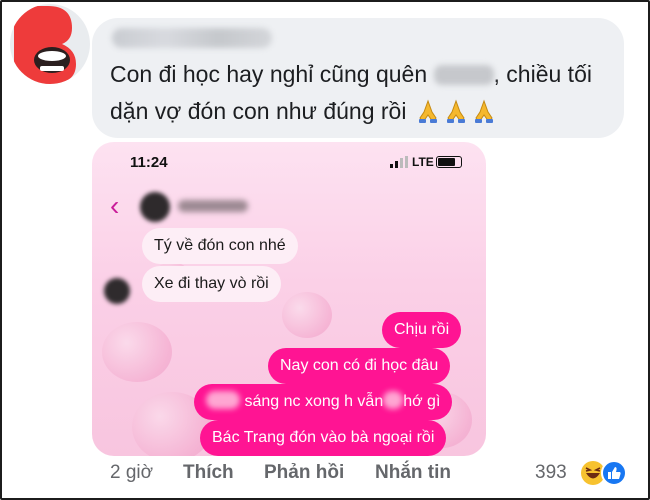 Image resolution: width=650 pixels, height=500 pixels. What do you see at coordinates (149, 162) in the screenshot?
I see `status-time: 11:24` at bounding box center [149, 162].